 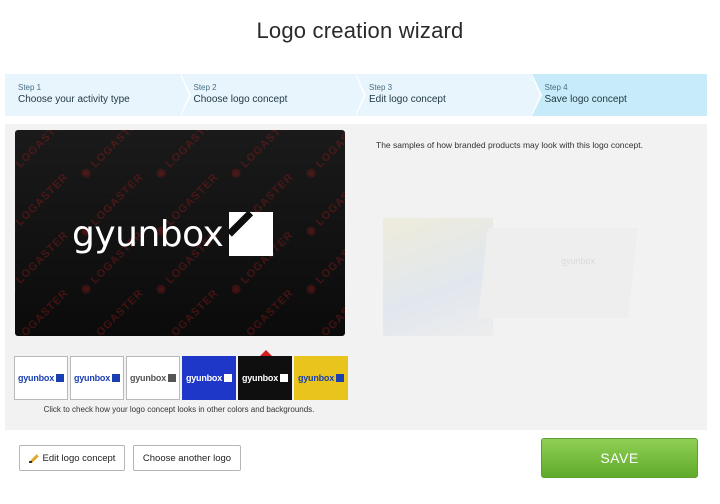 I want to click on step-number: Step 2, so click(x=205, y=87).